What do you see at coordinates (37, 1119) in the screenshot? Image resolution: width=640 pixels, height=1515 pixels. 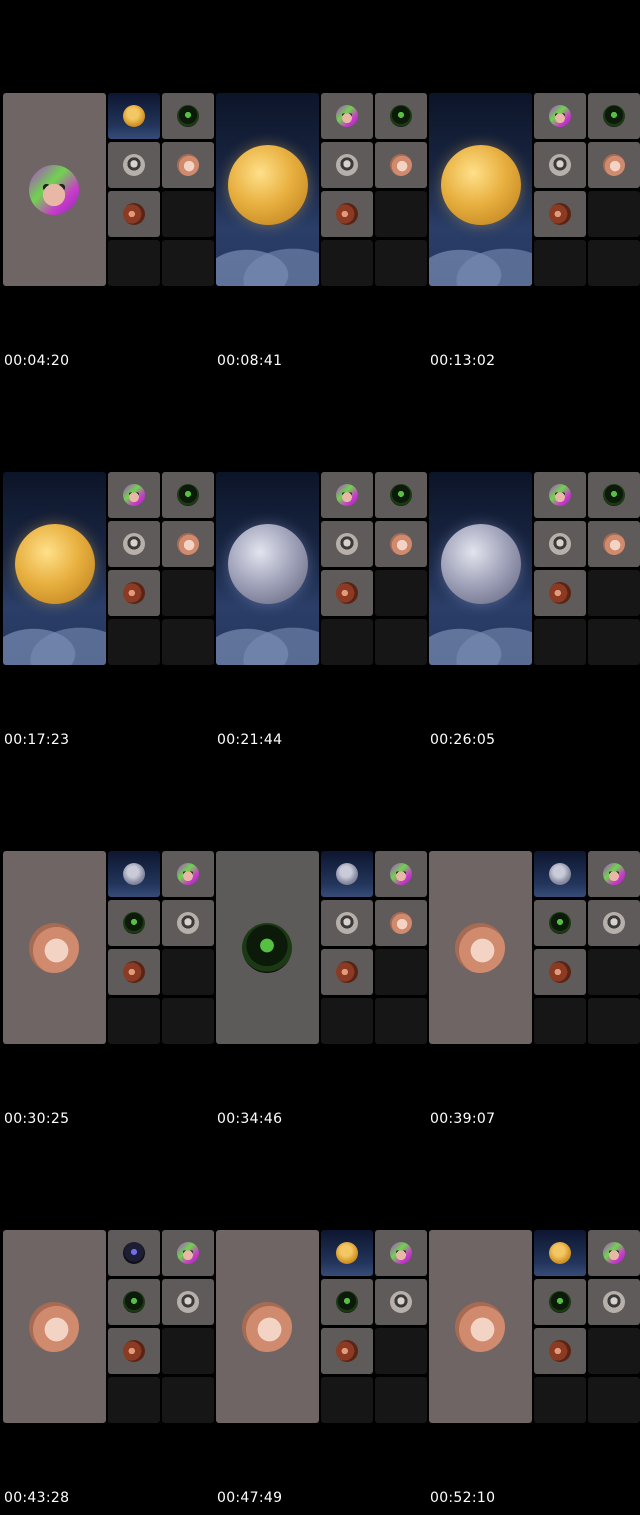 I see `timestamp-label: 00:30:25` at bounding box center [37, 1119].